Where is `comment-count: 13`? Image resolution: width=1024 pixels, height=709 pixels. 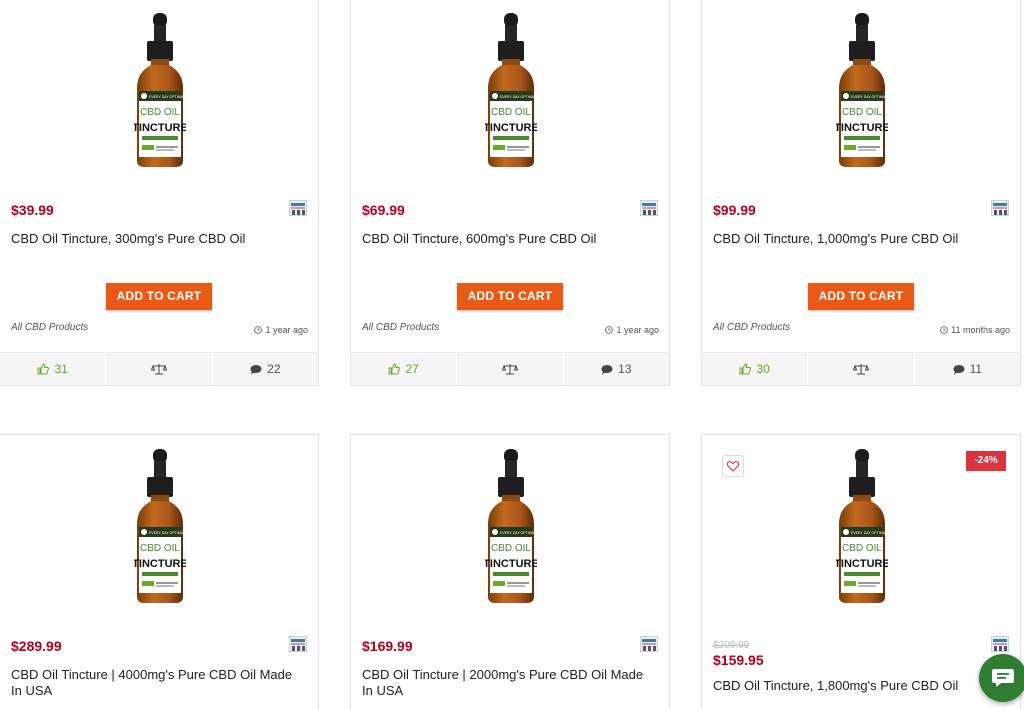
comment-count: 13 is located at coordinates (625, 369).